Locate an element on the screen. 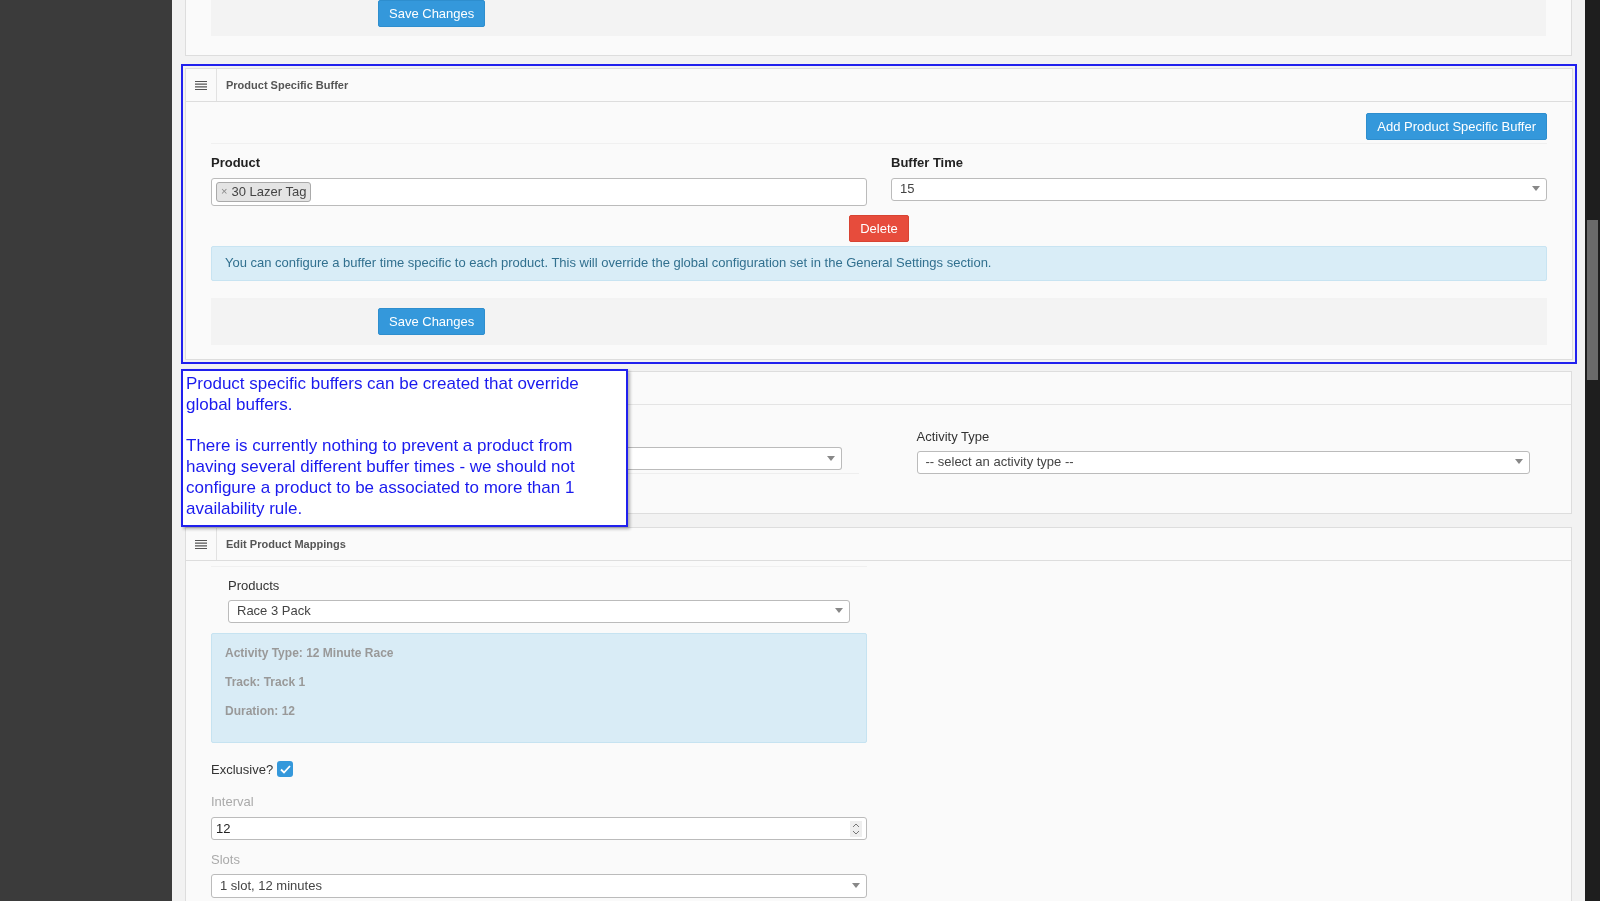 The width and height of the screenshot is (1600, 901). field-label: Interval is located at coordinates (233, 802).